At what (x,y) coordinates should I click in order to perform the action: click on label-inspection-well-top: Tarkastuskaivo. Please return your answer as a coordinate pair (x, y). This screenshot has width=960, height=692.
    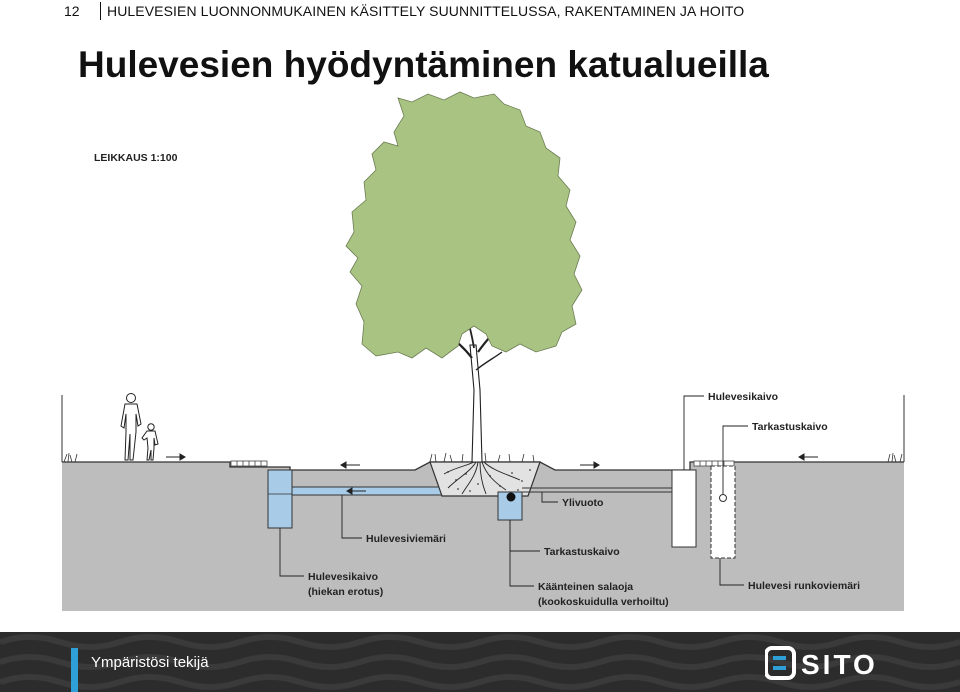
    Looking at the image, I should click on (790, 427).